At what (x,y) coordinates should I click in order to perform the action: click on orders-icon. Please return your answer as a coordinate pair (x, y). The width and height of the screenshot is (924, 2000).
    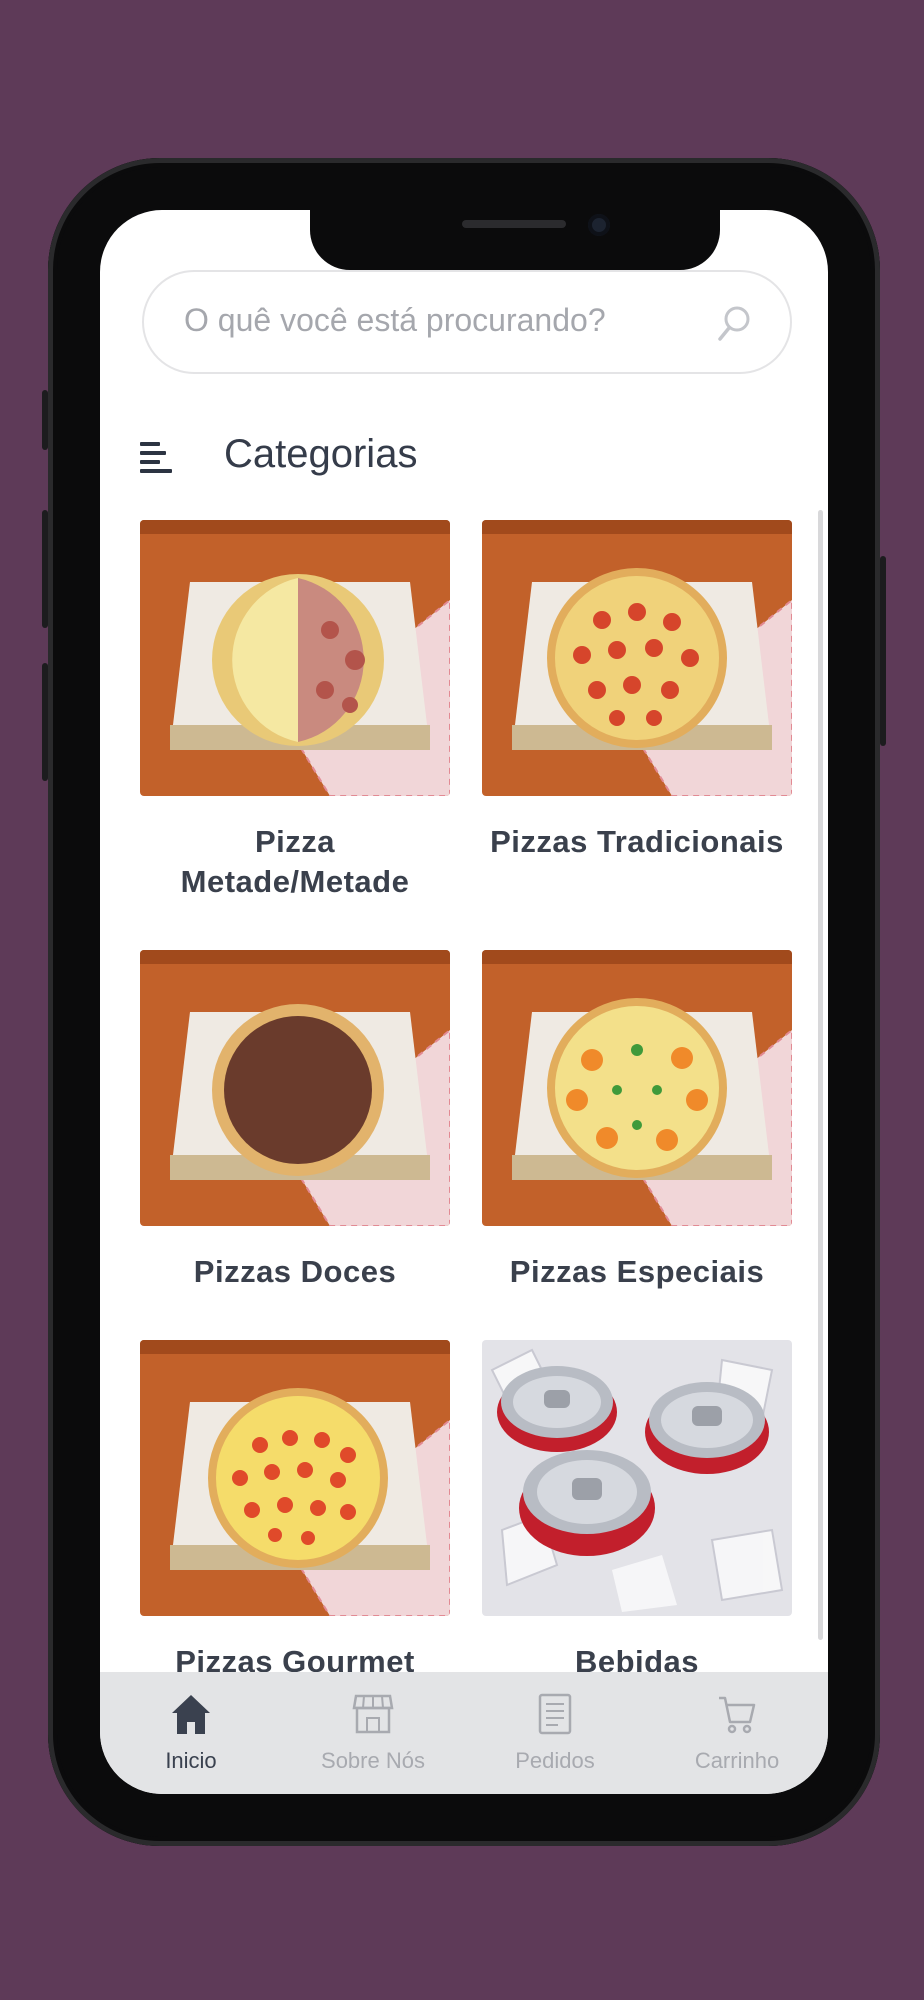
    Looking at the image, I should click on (555, 1714).